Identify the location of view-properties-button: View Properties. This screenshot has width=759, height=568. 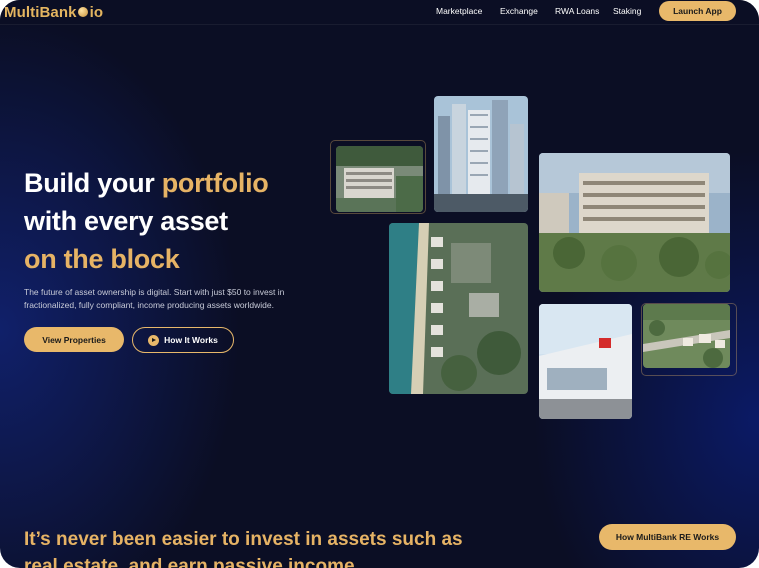
(74, 339).